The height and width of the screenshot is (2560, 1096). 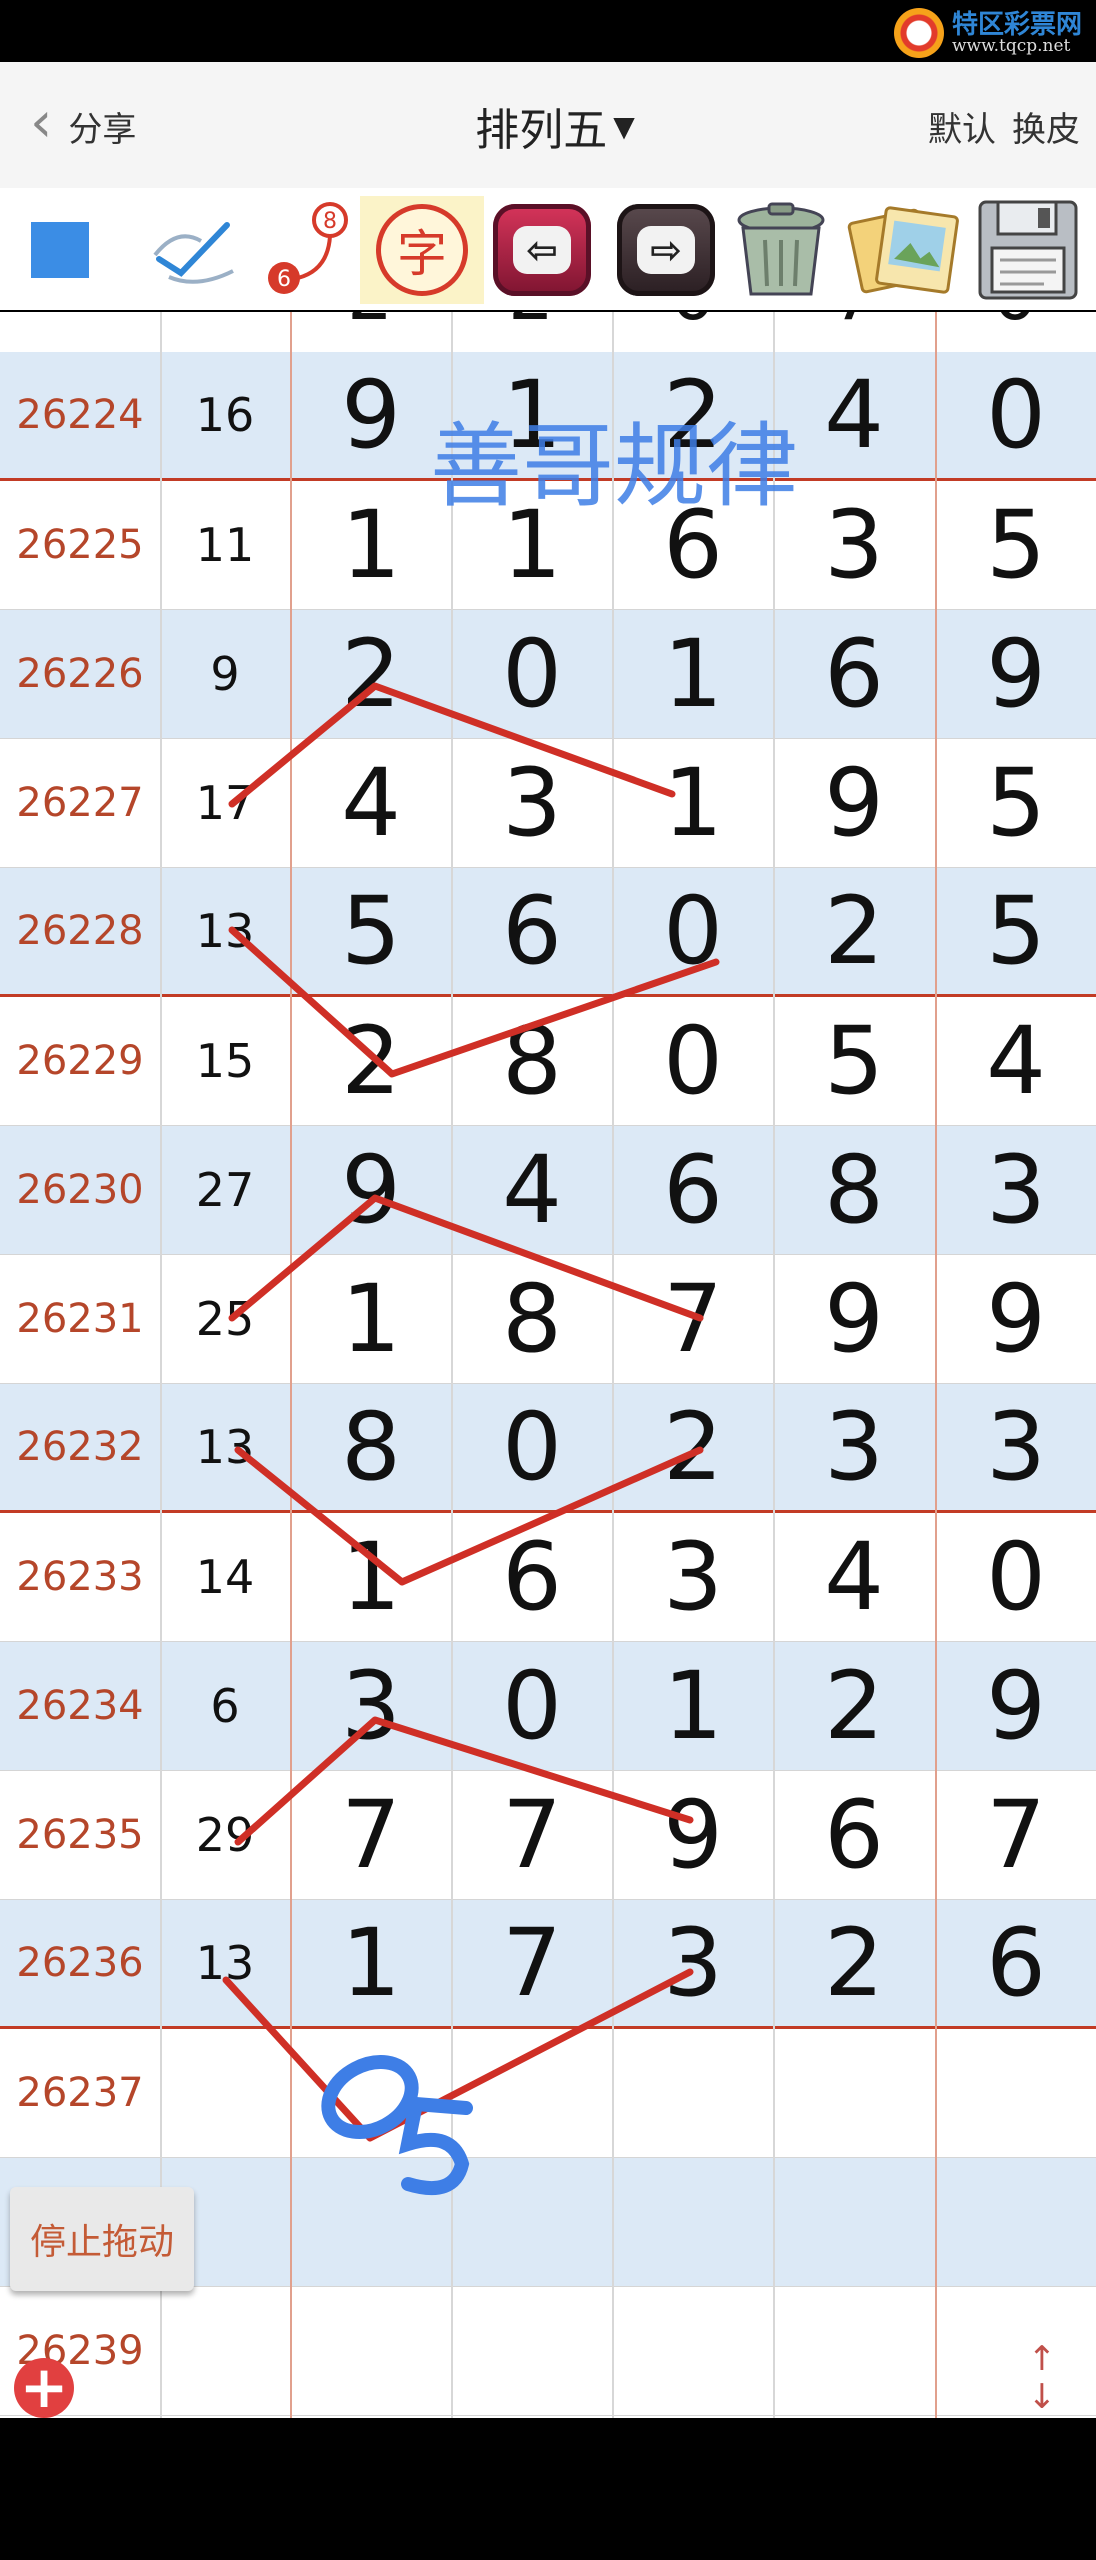 What do you see at coordinates (305, 250) in the screenshot?
I see `steps-icon: 8 6` at bounding box center [305, 250].